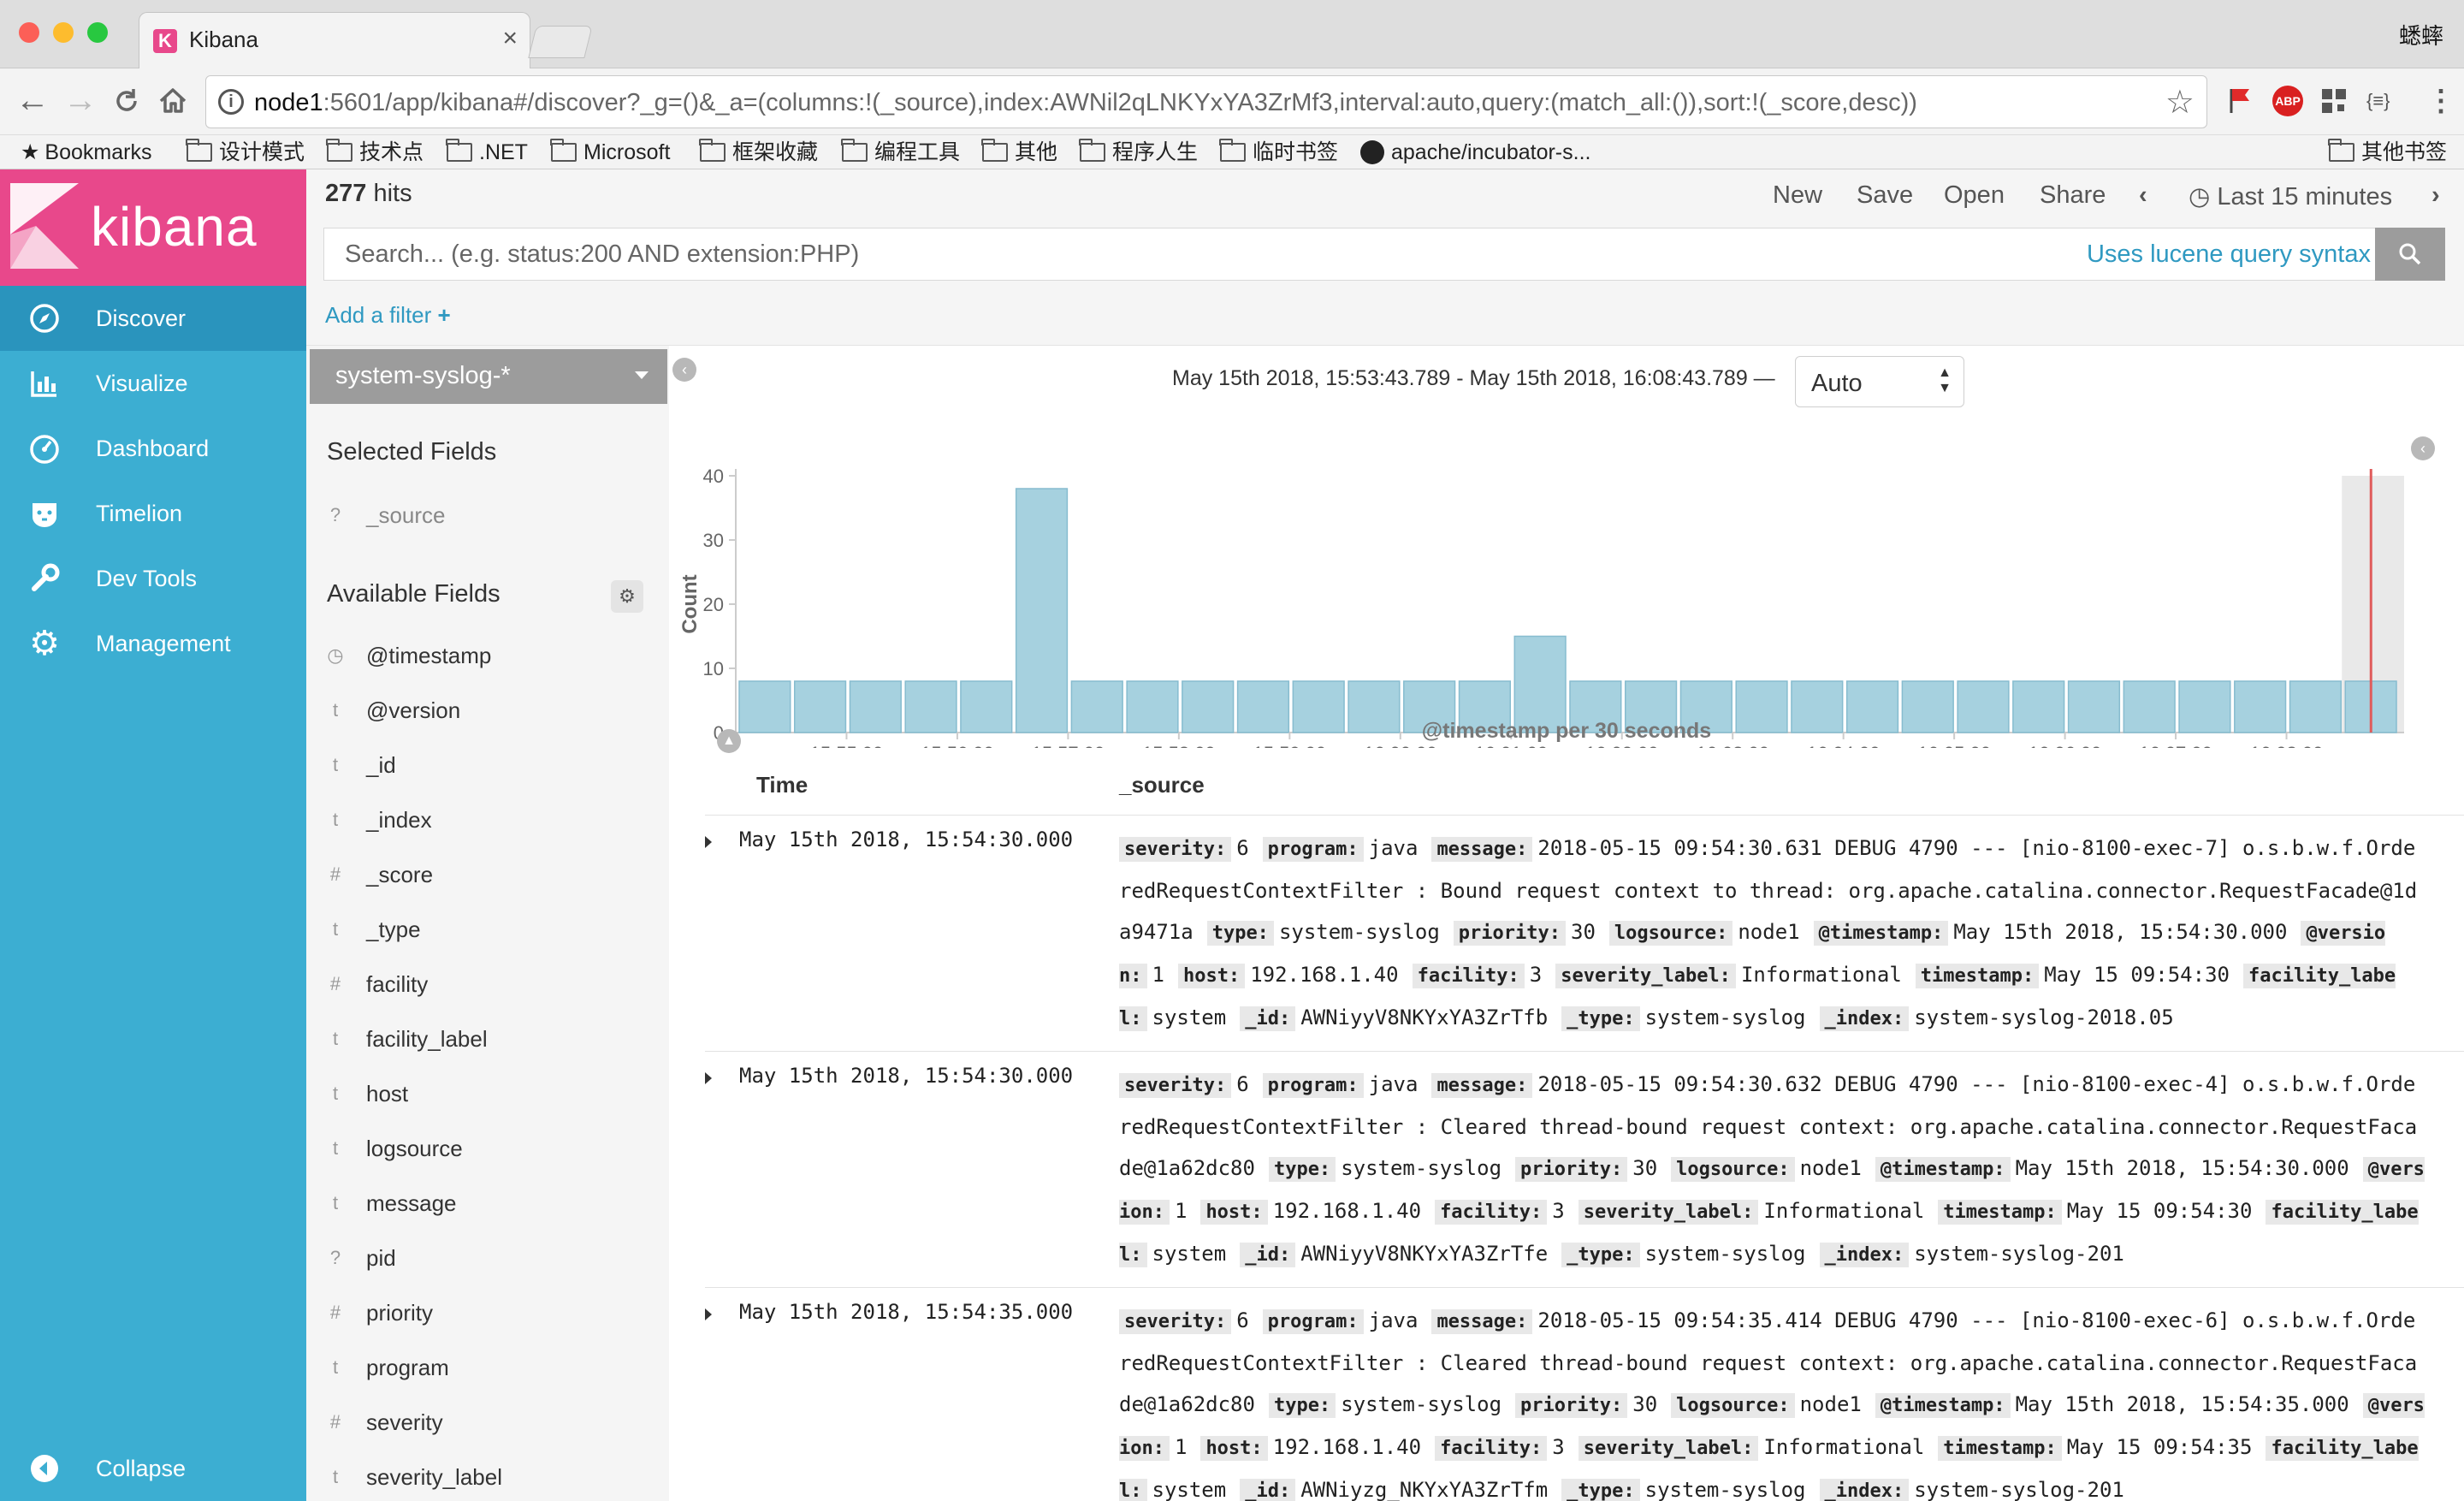  Describe the element at coordinates (1864, 1255) in the screenshot. I see `source-field-key: _index:` at that location.